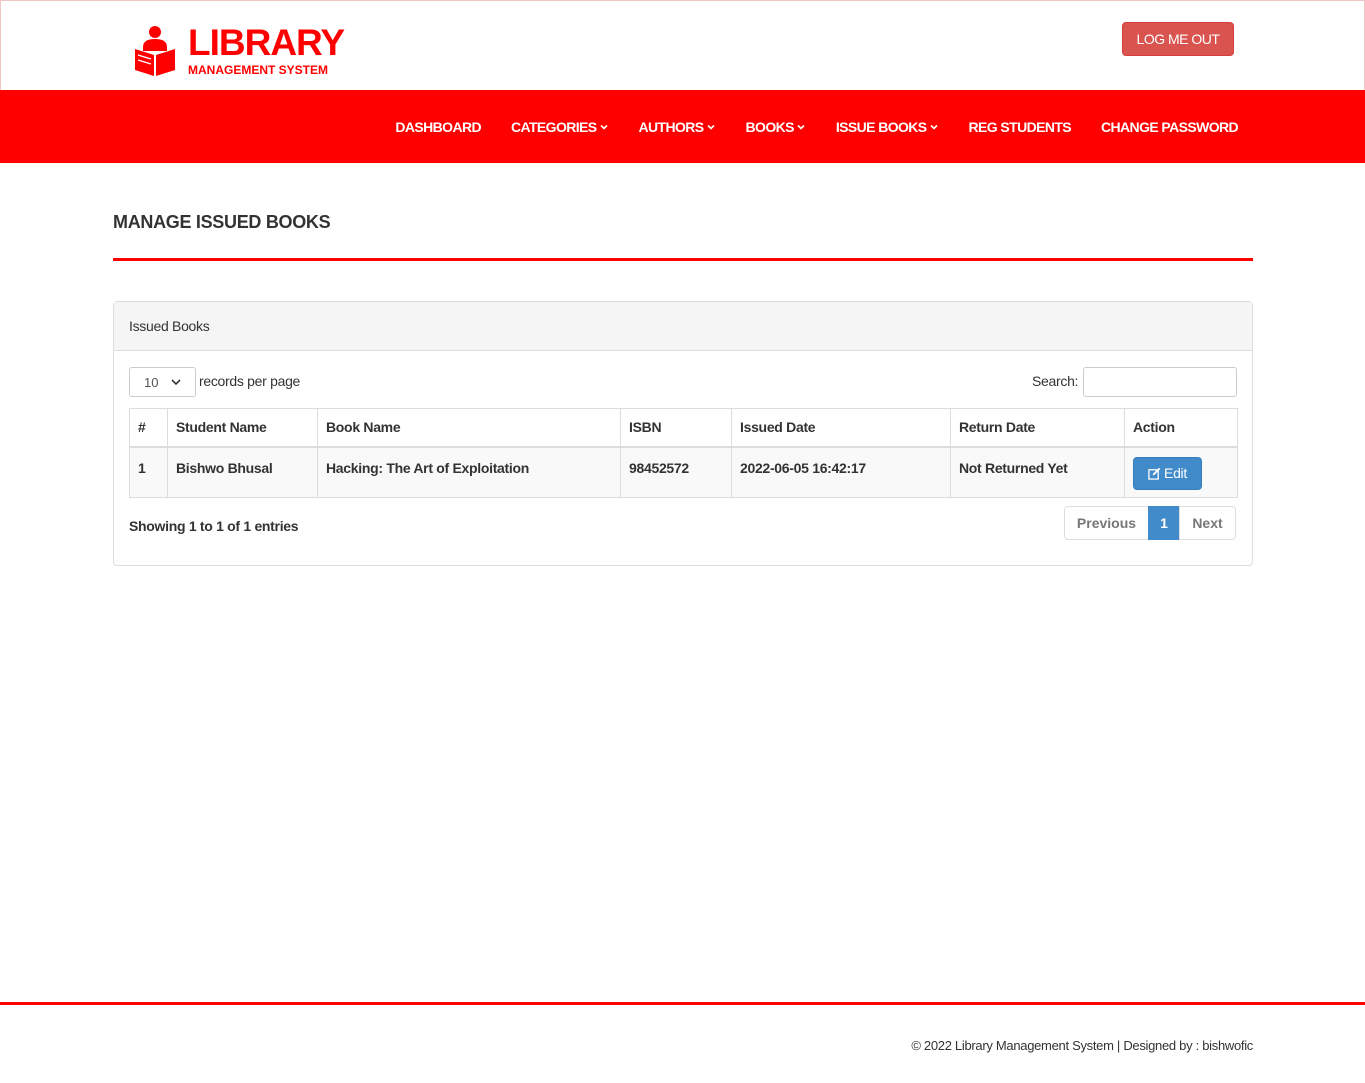 The width and height of the screenshot is (1365, 1083). I want to click on panel-heading: Issued Books, so click(683, 326).